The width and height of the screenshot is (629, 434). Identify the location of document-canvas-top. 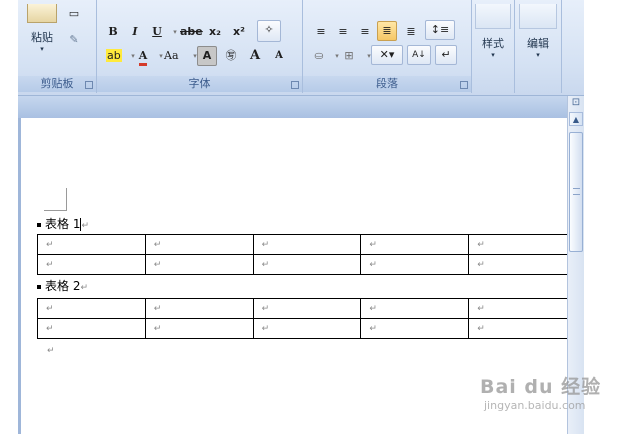
(301, 107).